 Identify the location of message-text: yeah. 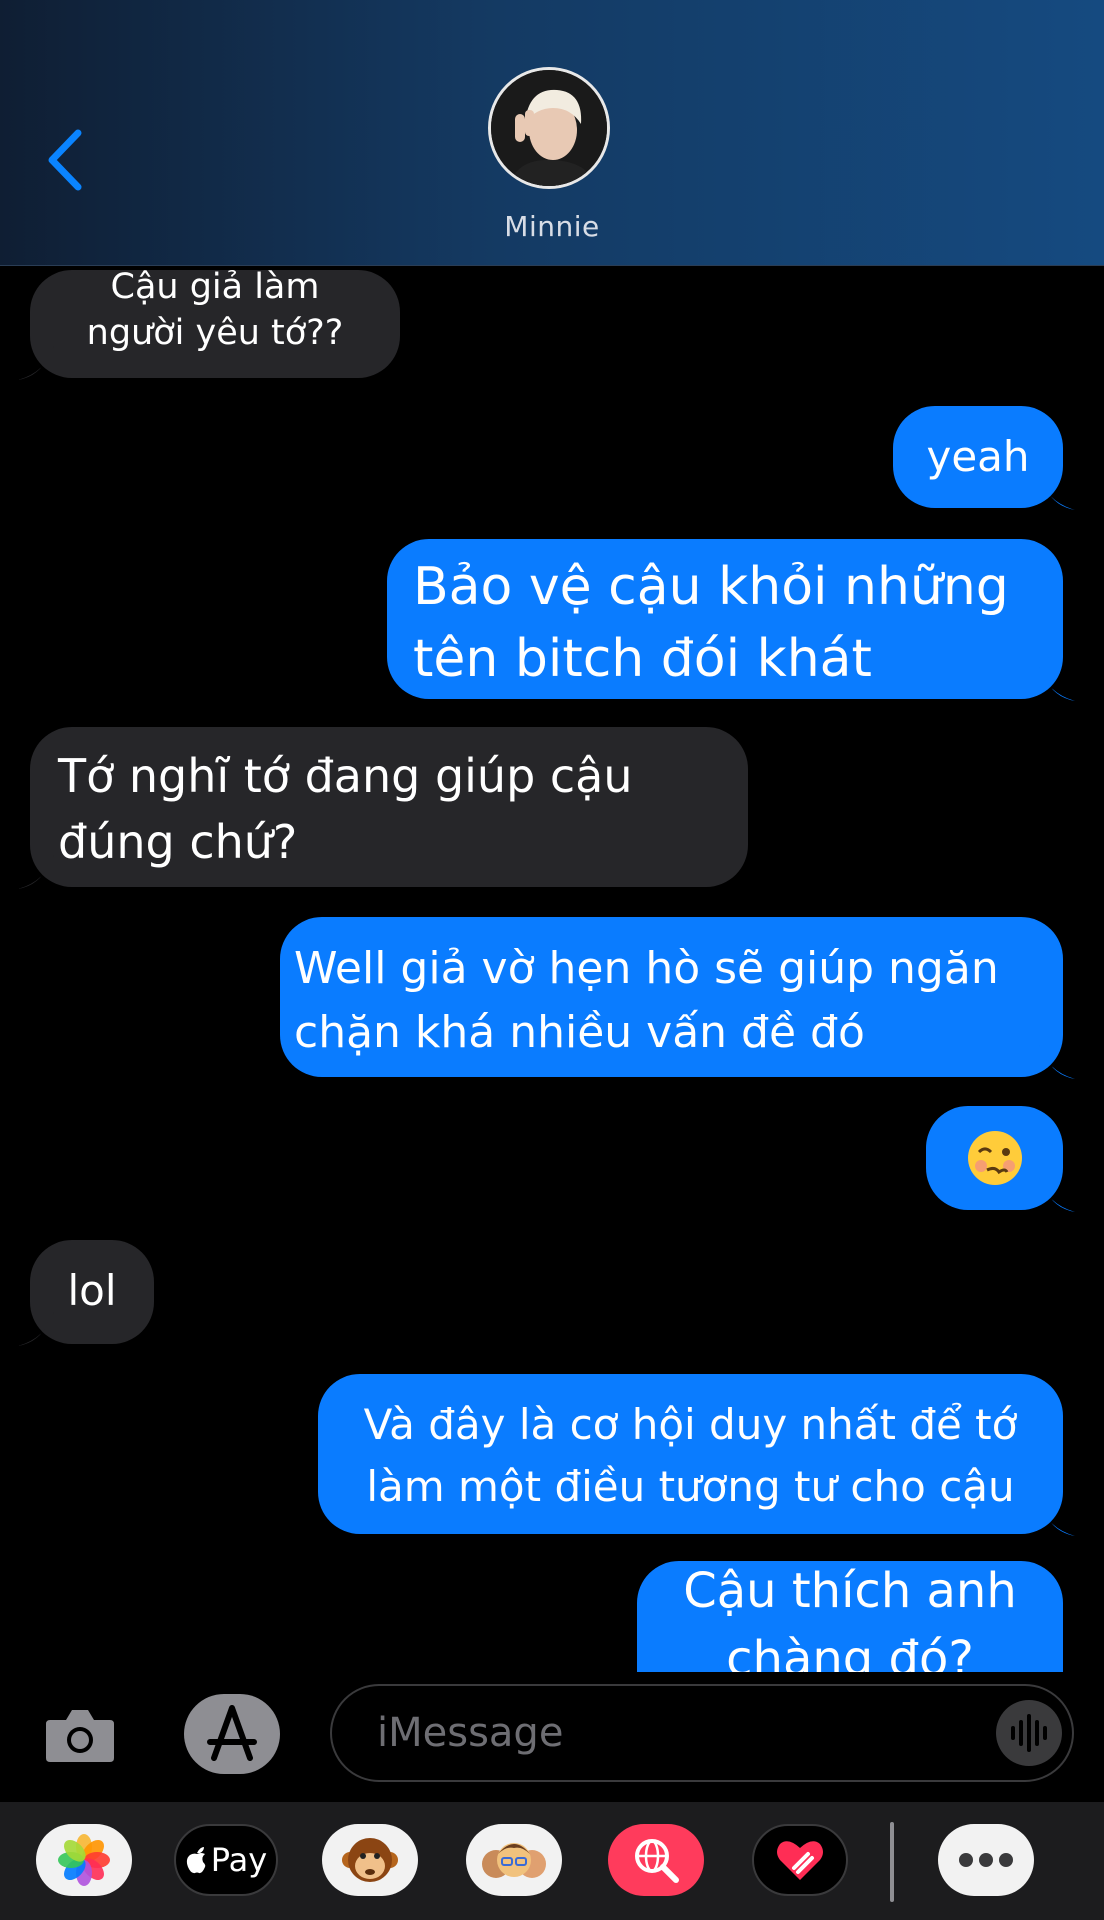
(978, 456).